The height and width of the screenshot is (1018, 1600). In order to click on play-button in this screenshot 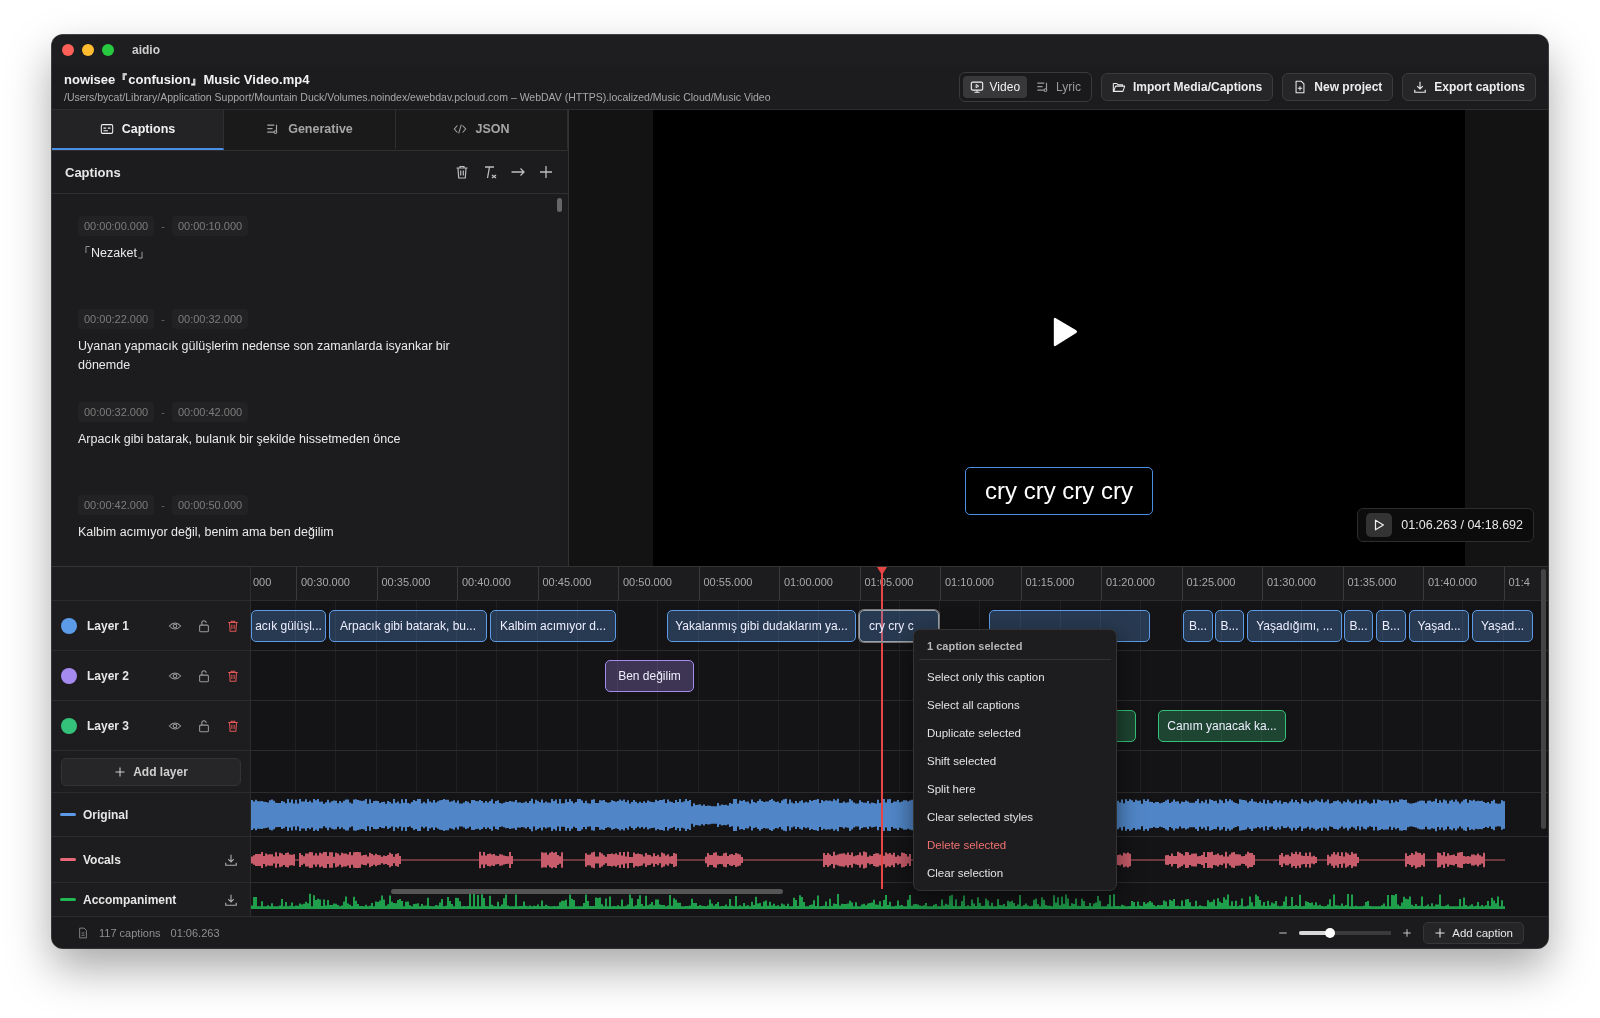, I will do `click(1379, 525)`.